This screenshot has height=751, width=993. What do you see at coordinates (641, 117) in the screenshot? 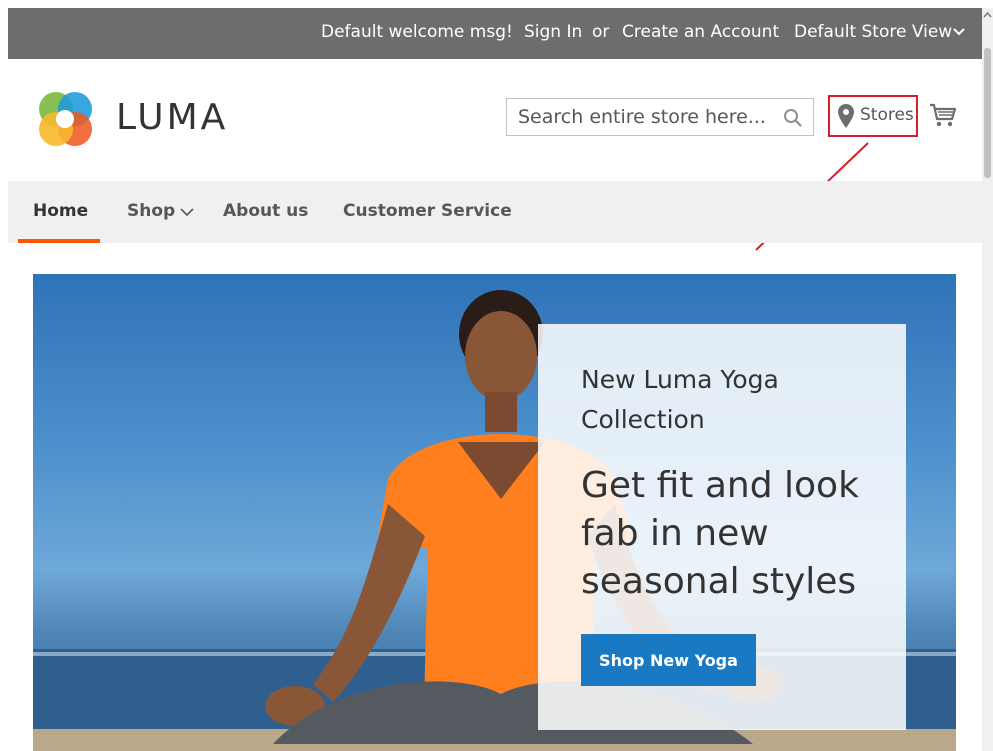
I see `search-input` at bounding box center [641, 117].